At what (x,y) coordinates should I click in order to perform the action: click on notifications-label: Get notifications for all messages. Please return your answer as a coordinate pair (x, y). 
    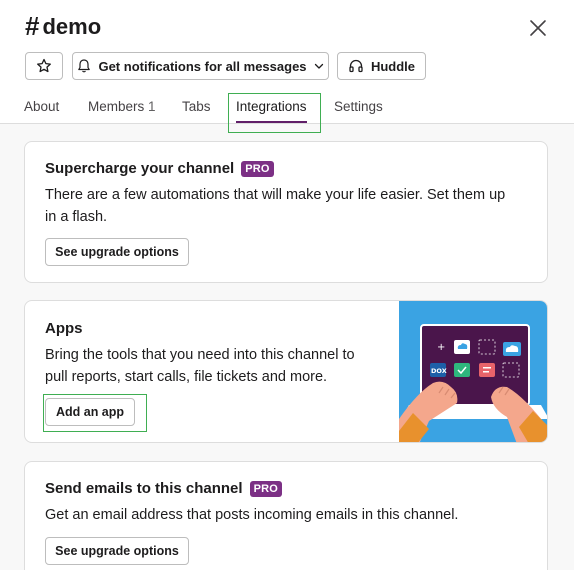
    Looking at the image, I should click on (202, 66).